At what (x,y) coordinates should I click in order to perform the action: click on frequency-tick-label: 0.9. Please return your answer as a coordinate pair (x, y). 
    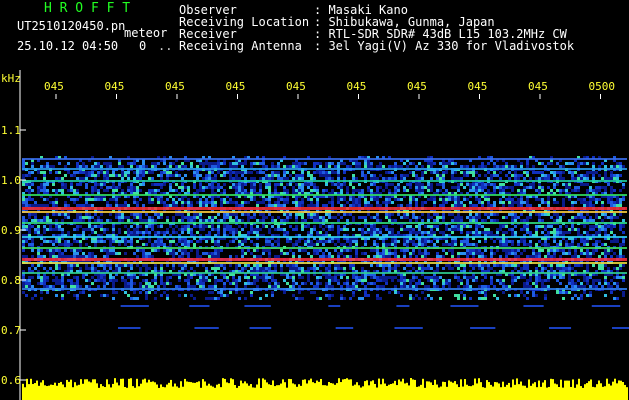
    Looking at the image, I should click on (11, 230).